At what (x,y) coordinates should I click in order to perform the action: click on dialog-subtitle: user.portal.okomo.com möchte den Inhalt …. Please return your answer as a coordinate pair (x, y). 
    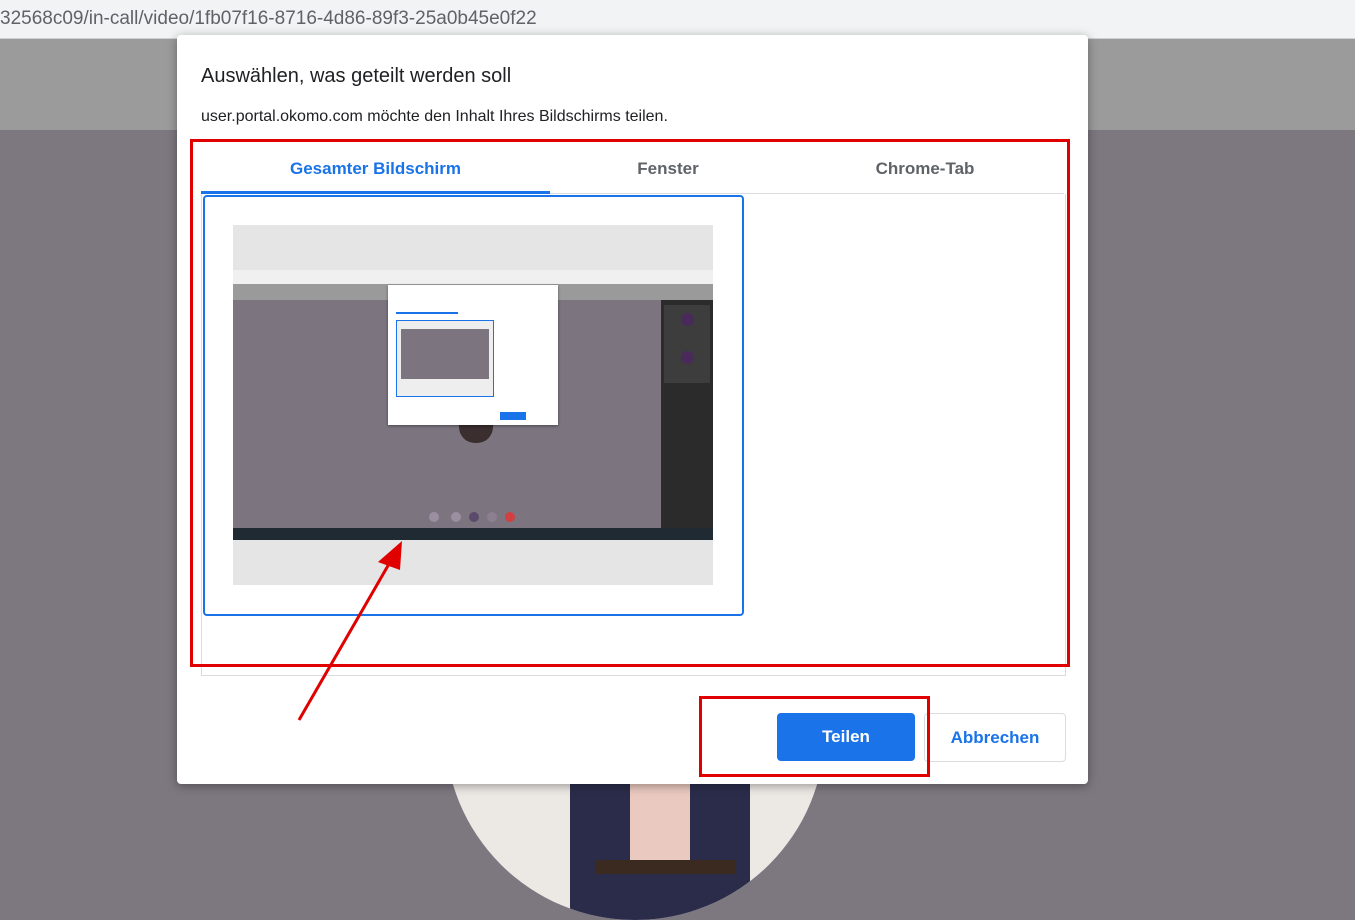
    Looking at the image, I should click on (434, 116).